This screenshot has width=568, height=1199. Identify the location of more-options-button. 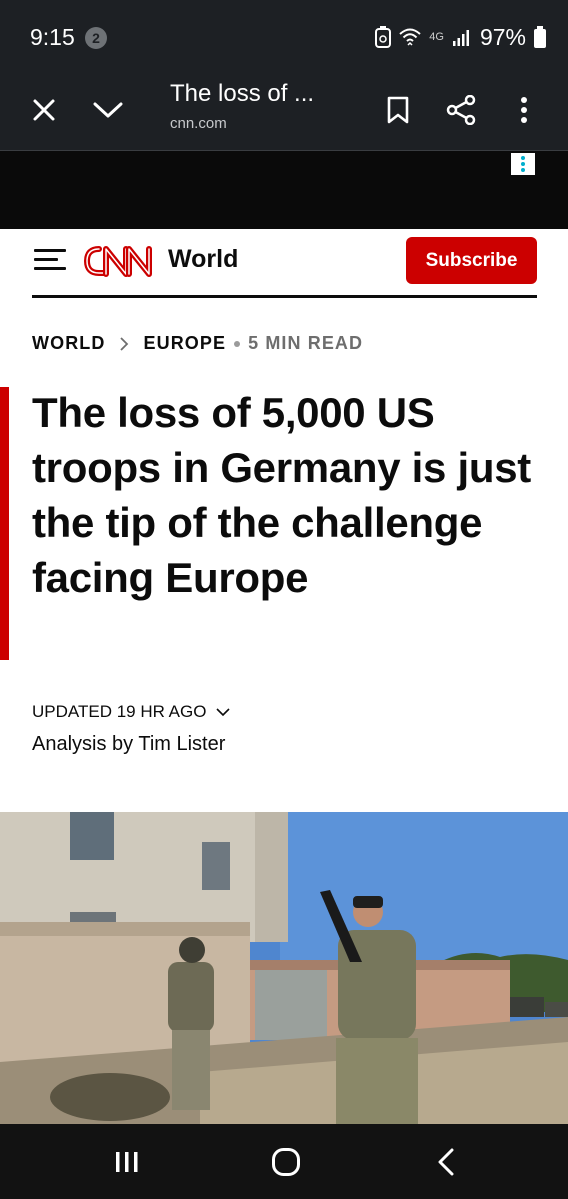
(524, 110).